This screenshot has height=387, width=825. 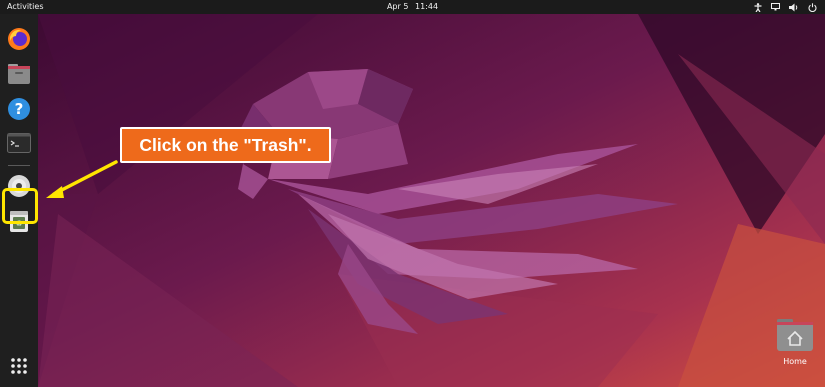 I want to click on dock-separator, so click(x=19, y=165).